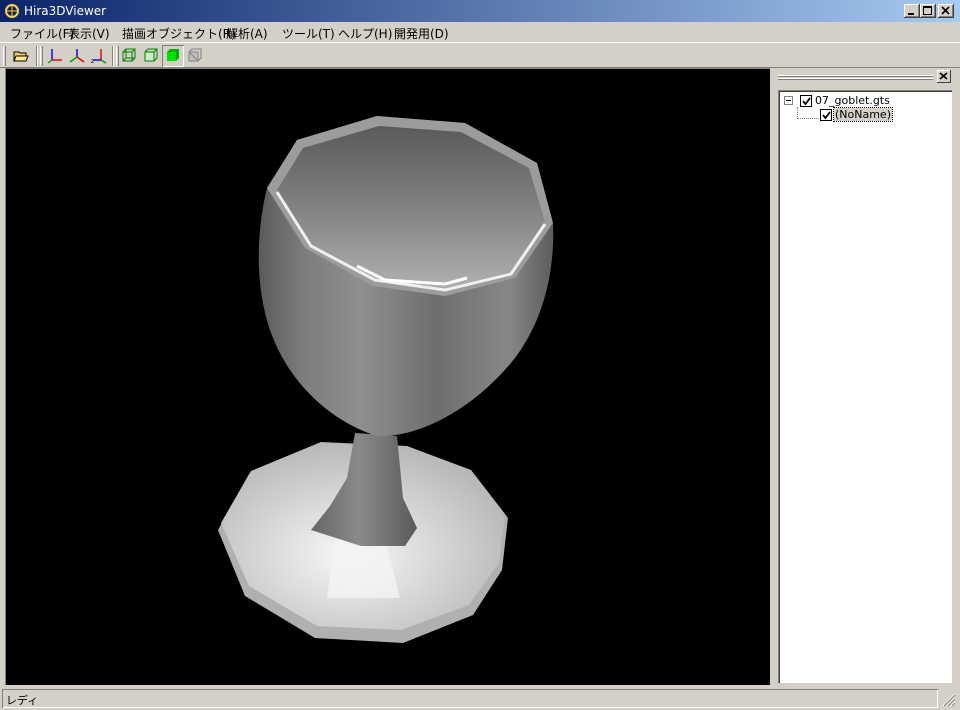  I want to click on axis-xyz-icon, so click(77, 56).